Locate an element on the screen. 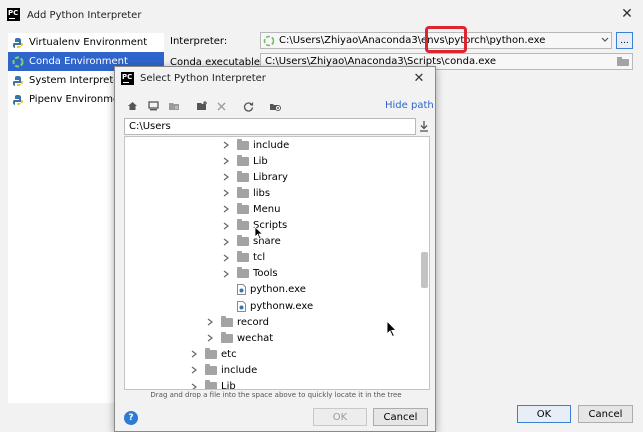  tree-folder-row: record is located at coordinates (237, 322).